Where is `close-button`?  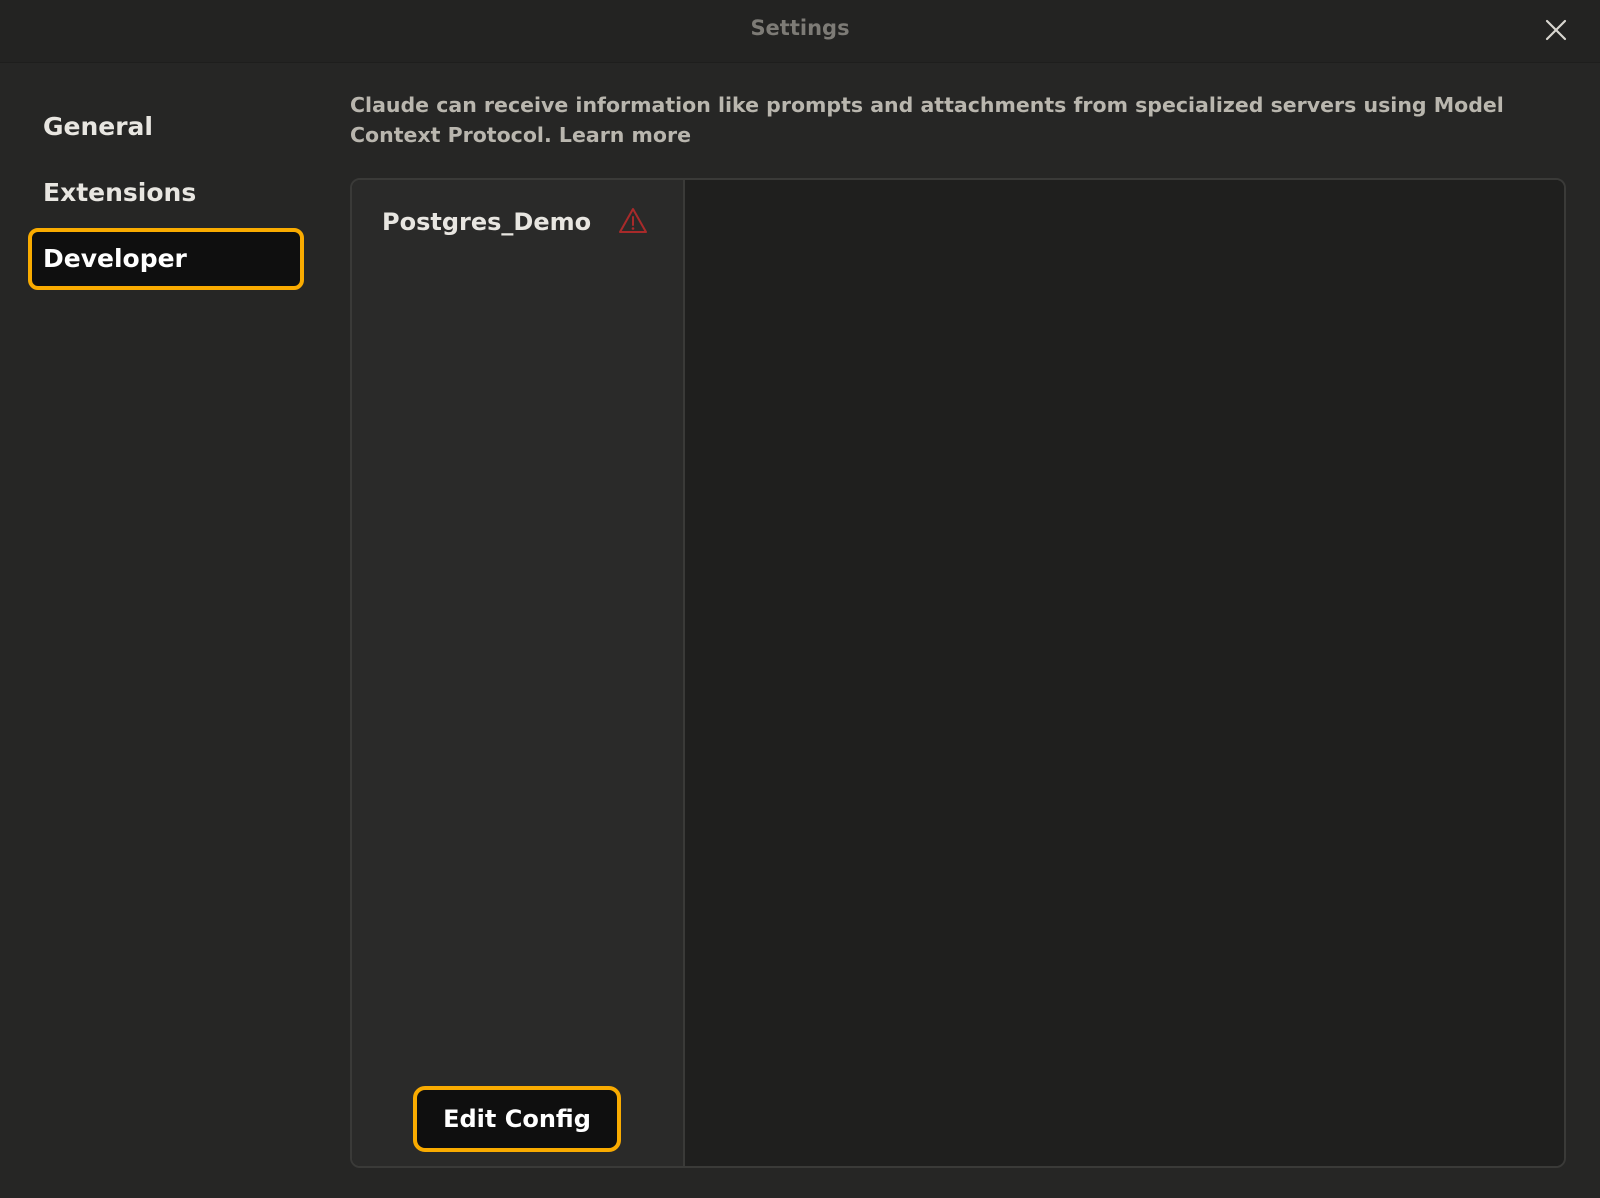
close-button is located at coordinates (1556, 30).